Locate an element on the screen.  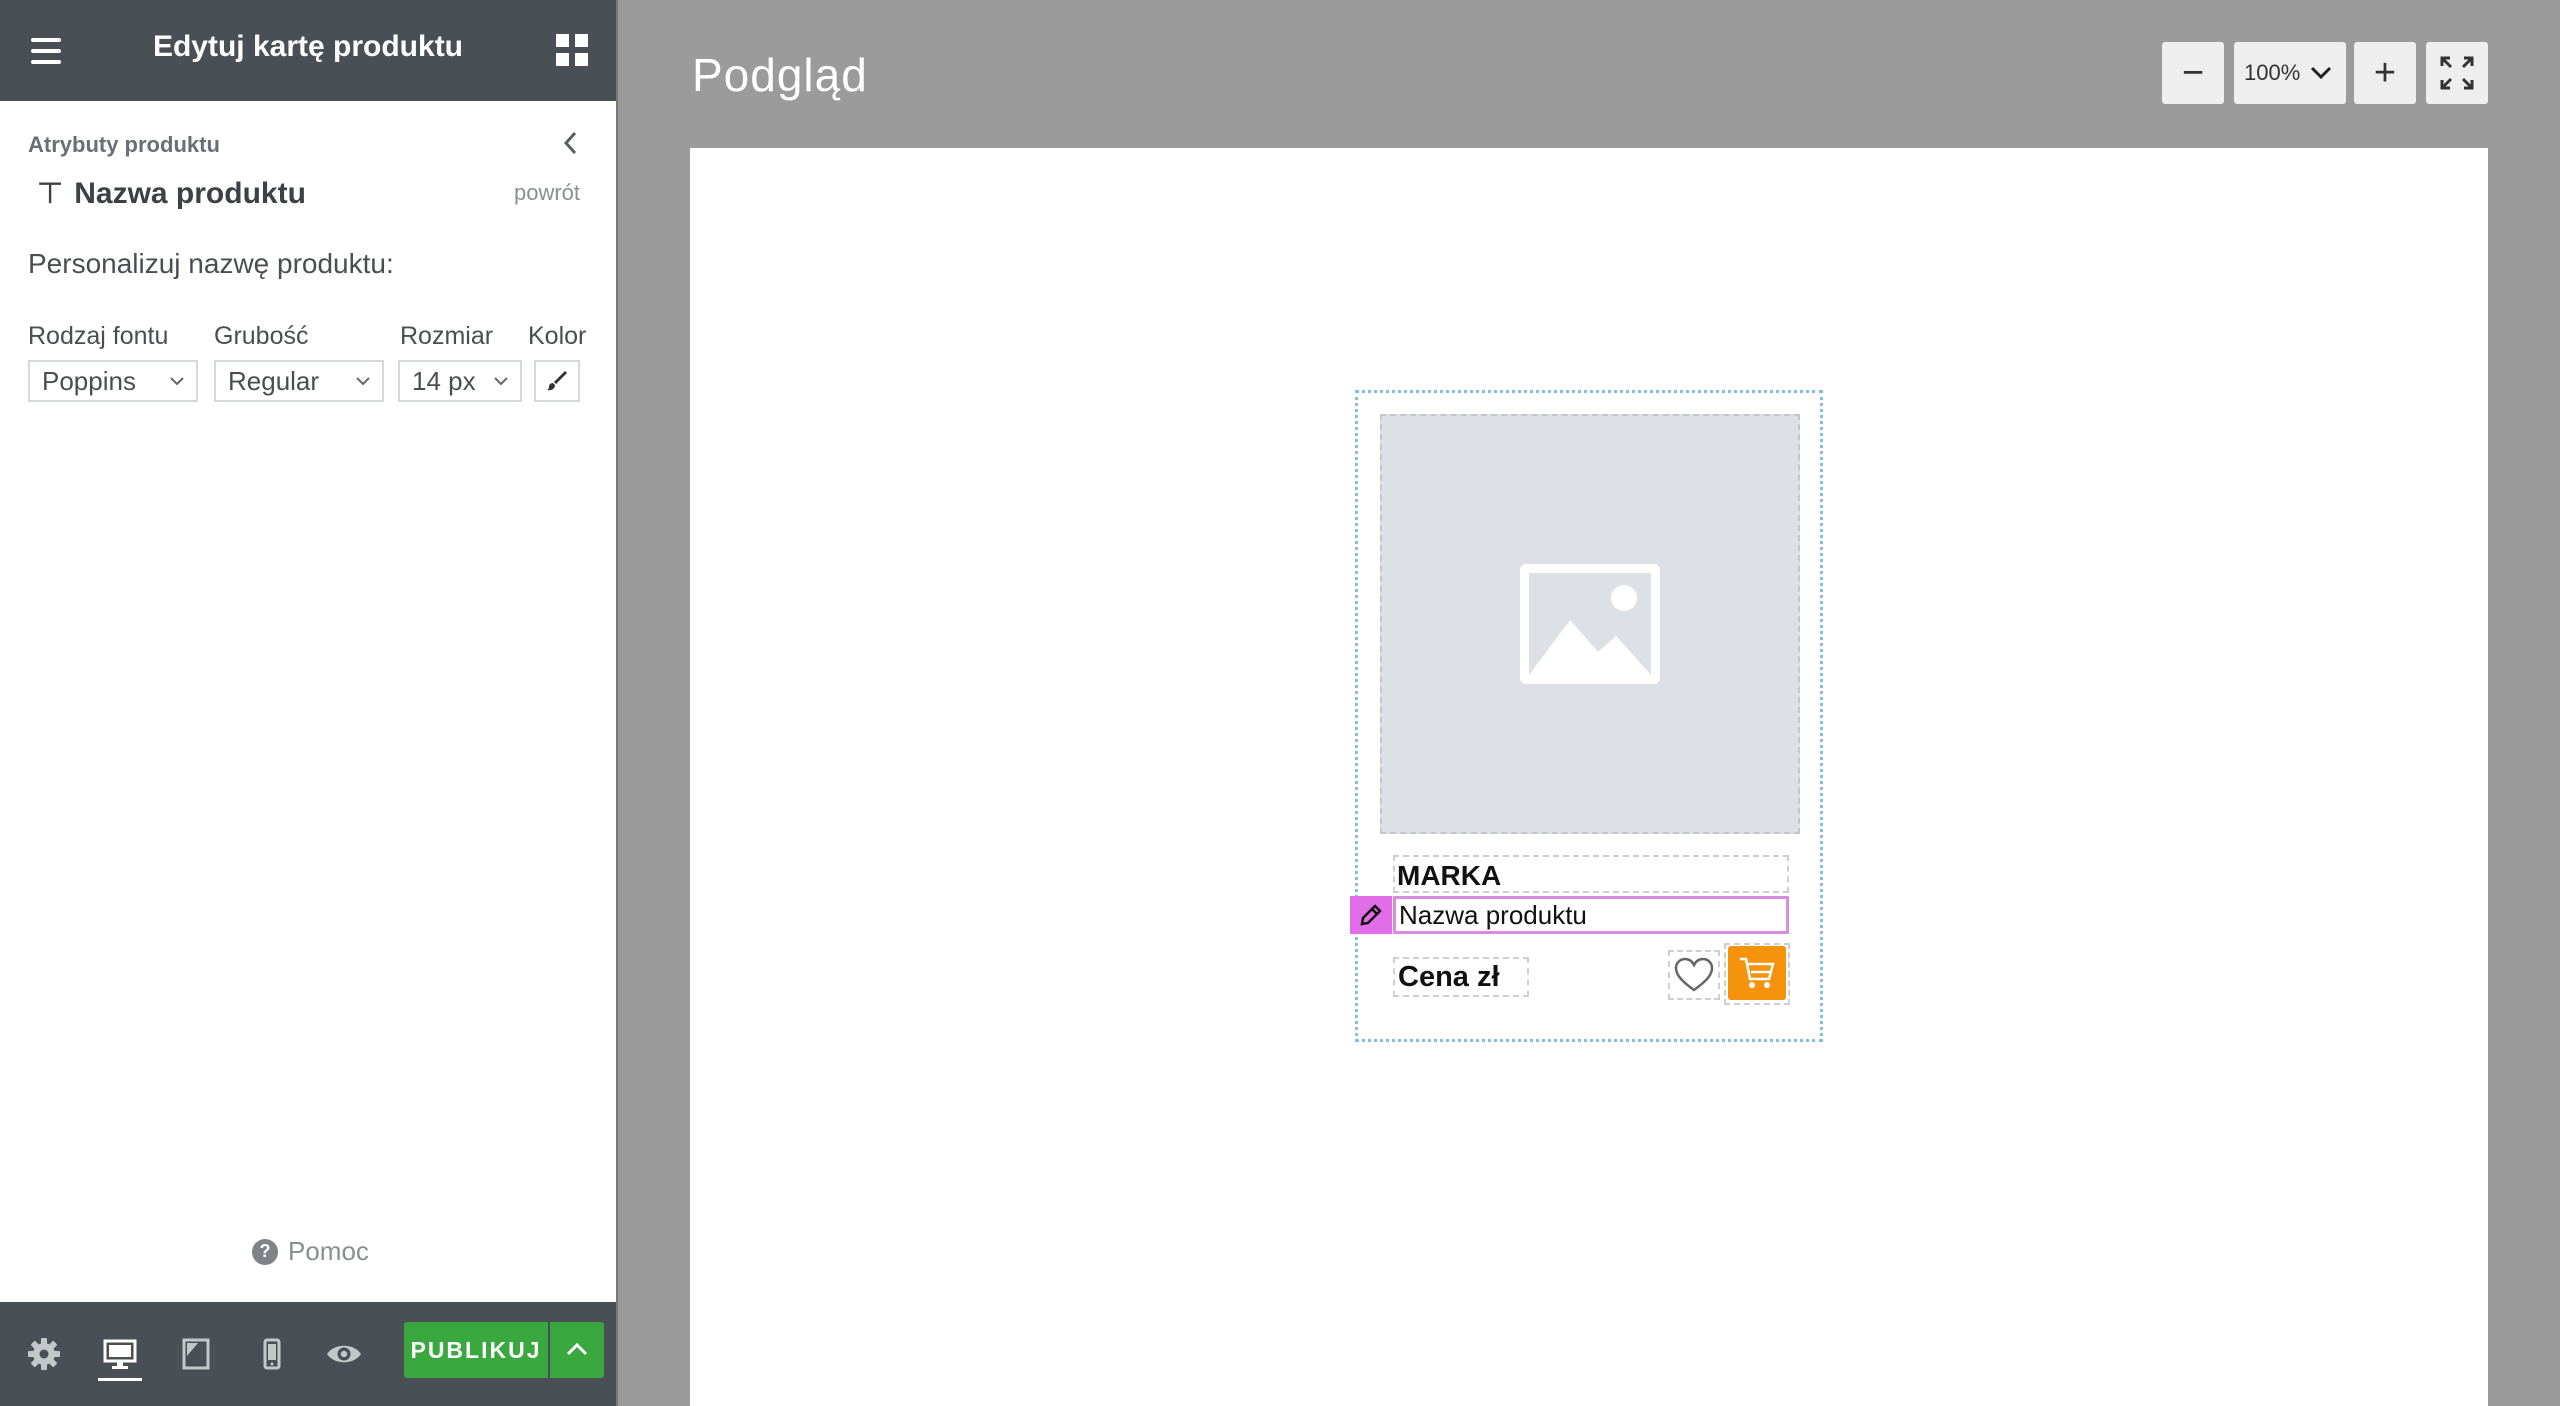
publish-options-button is located at coordinates (577, 1350).